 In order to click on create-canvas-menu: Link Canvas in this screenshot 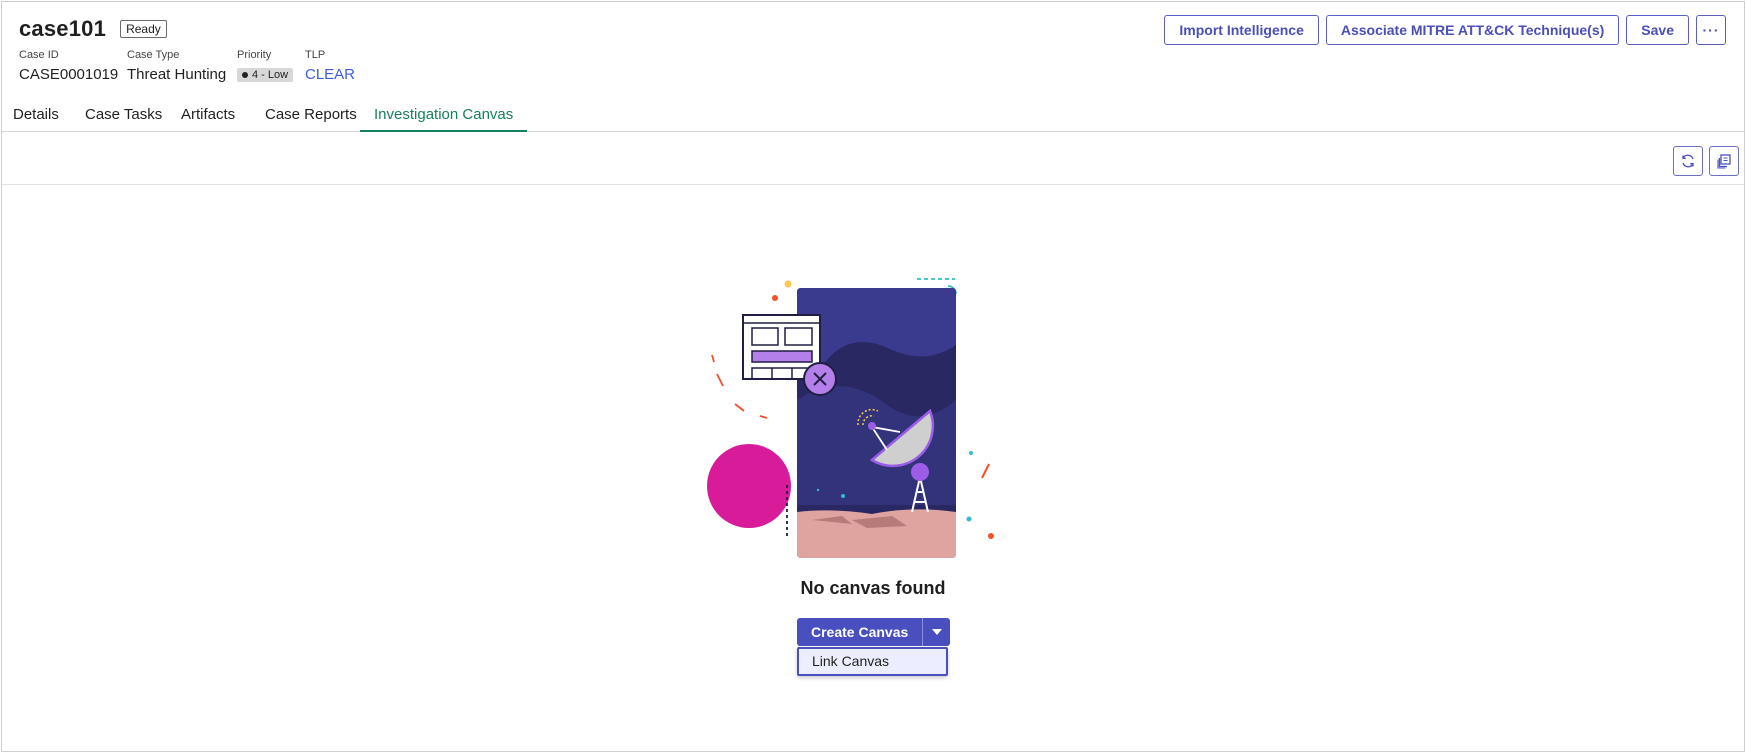, I will do `click(872, 661)`.